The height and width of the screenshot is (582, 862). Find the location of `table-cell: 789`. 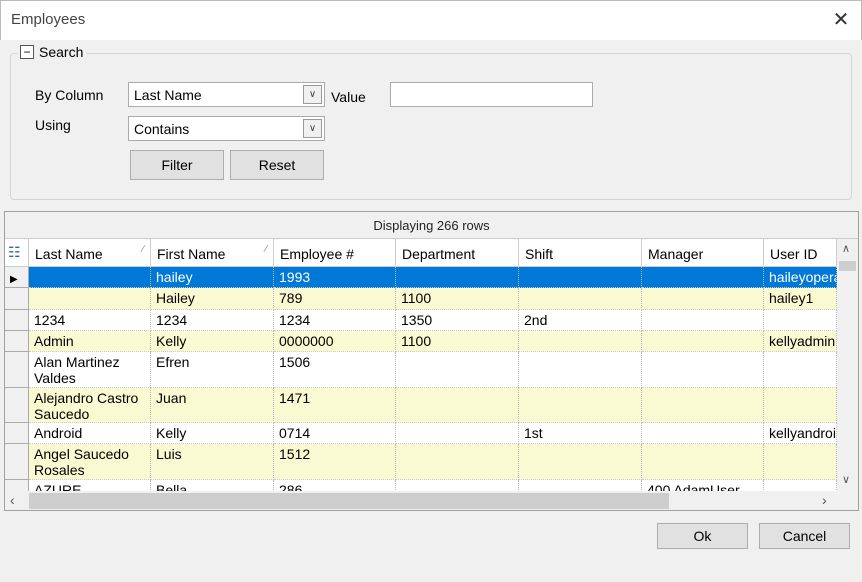

table-cell: 789 is located at coordinates (335, 299).